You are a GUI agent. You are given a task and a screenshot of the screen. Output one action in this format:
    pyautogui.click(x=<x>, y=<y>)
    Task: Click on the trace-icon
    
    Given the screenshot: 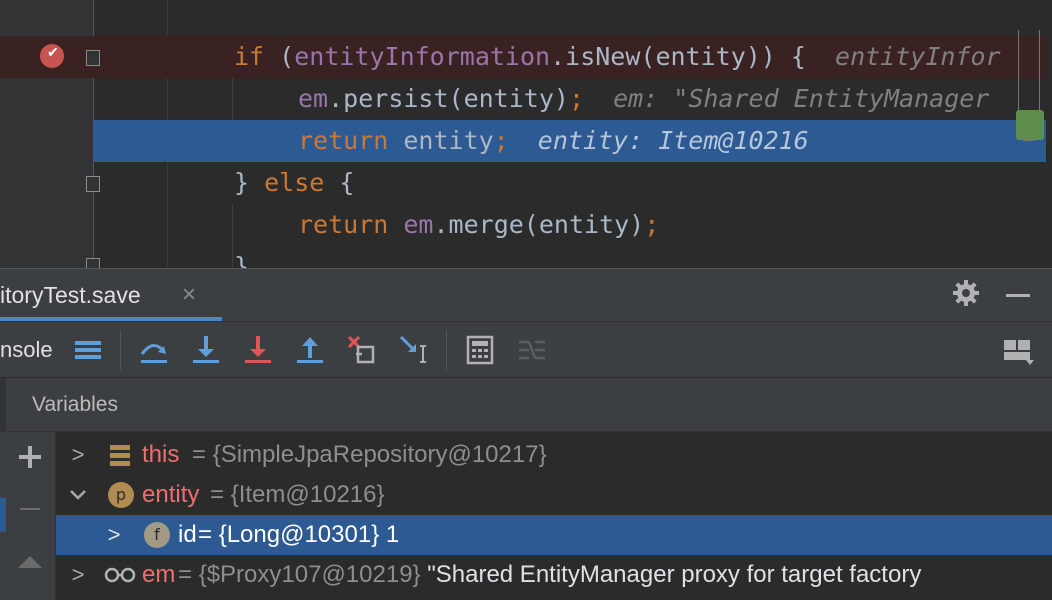 What is the action you would take?
    pyautogui.click(x=532, y=350)
    